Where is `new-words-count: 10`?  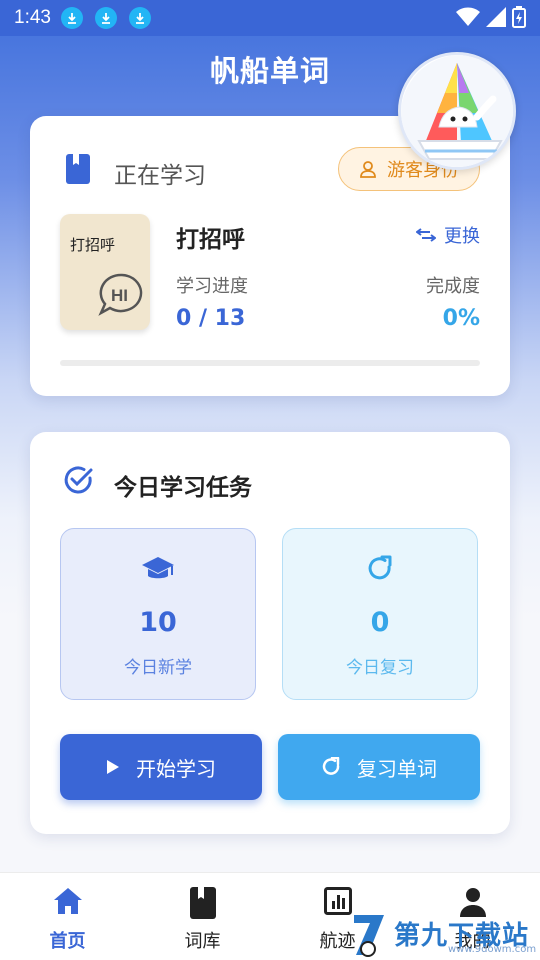 new-words-count: 10 is located at coordinates (158, 622).